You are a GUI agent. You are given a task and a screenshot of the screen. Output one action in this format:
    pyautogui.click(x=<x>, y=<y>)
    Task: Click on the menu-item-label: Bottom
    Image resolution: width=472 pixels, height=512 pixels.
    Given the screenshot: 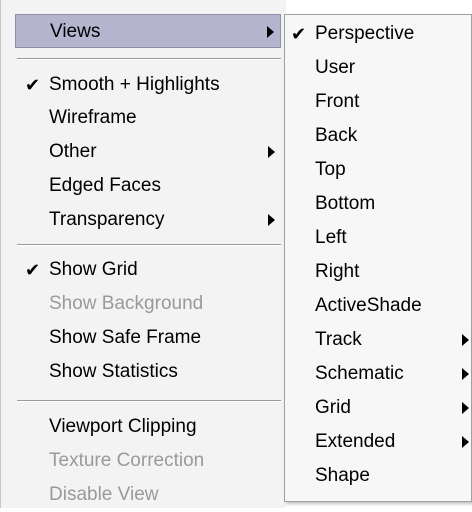 What is the action you would take?
    pyautogui.click(x=345, y=203)
    